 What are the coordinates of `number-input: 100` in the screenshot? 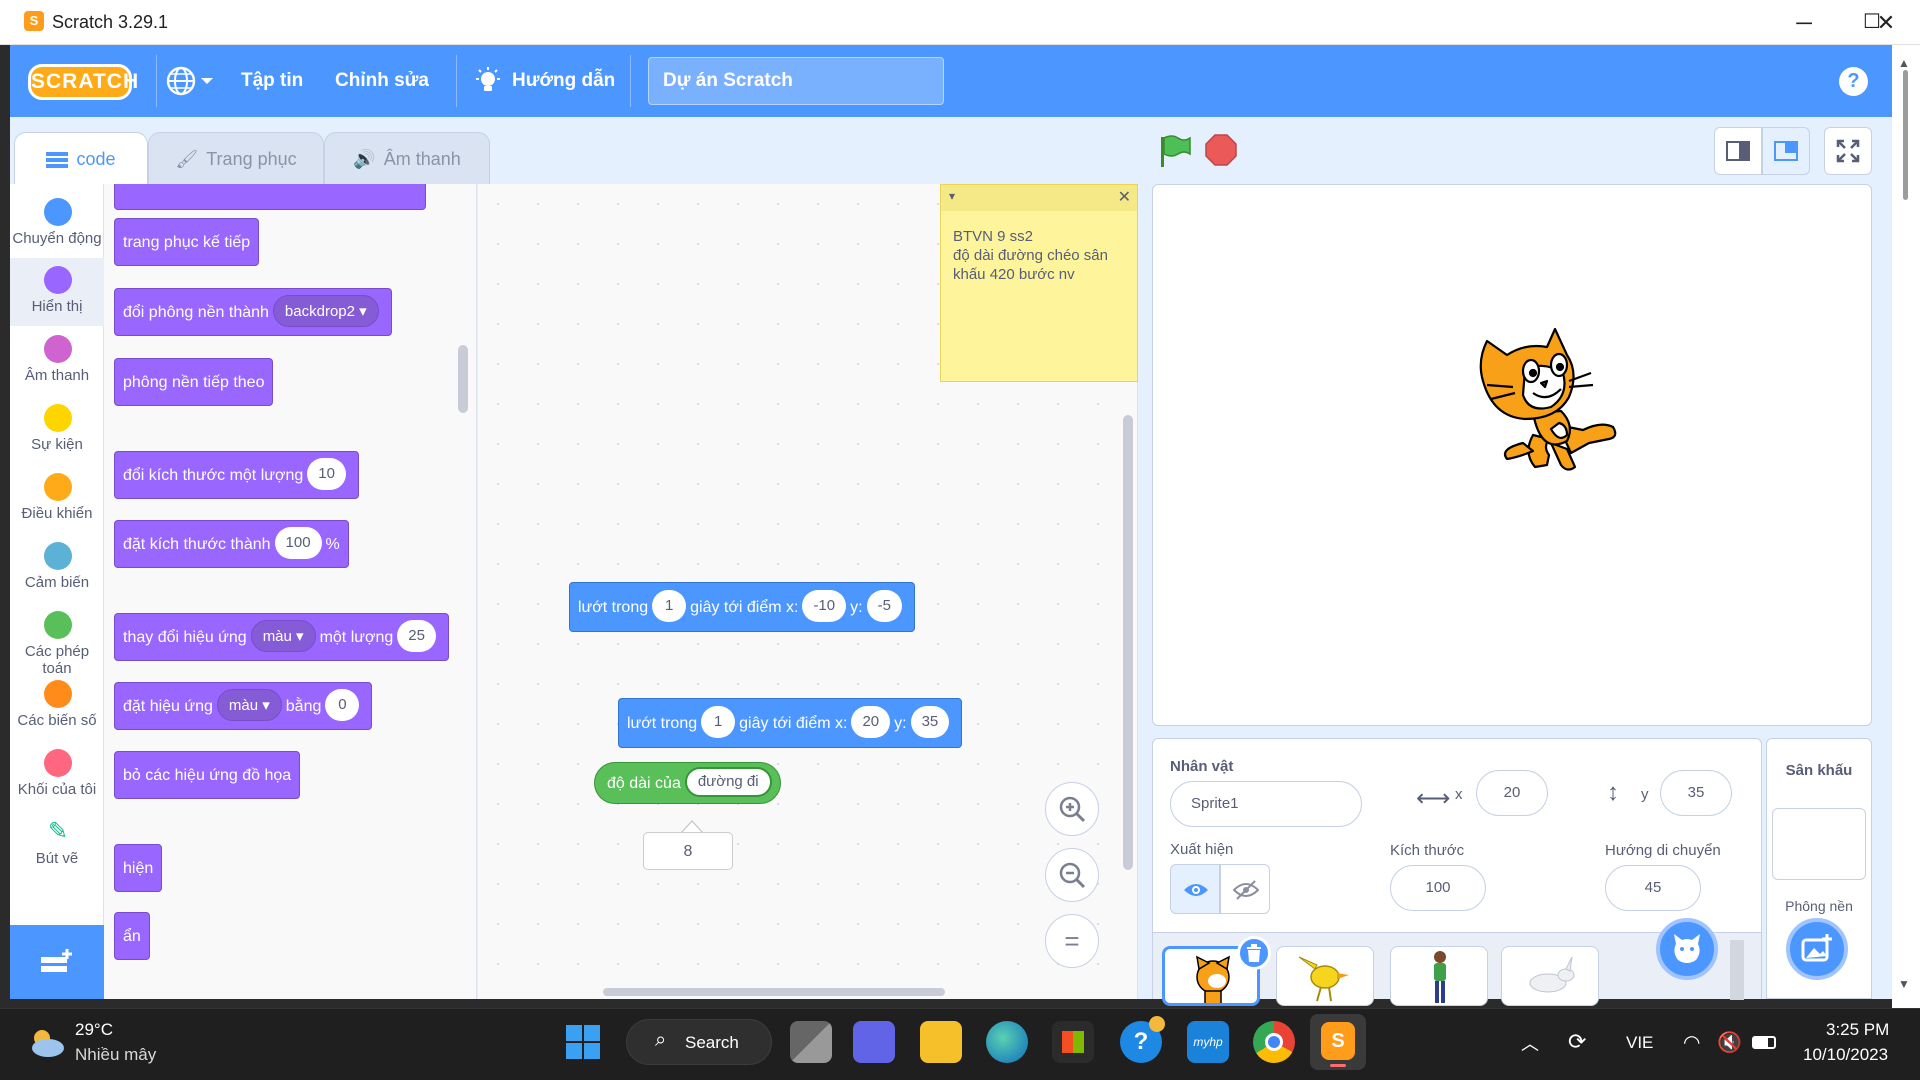 It's located at (298, 542).